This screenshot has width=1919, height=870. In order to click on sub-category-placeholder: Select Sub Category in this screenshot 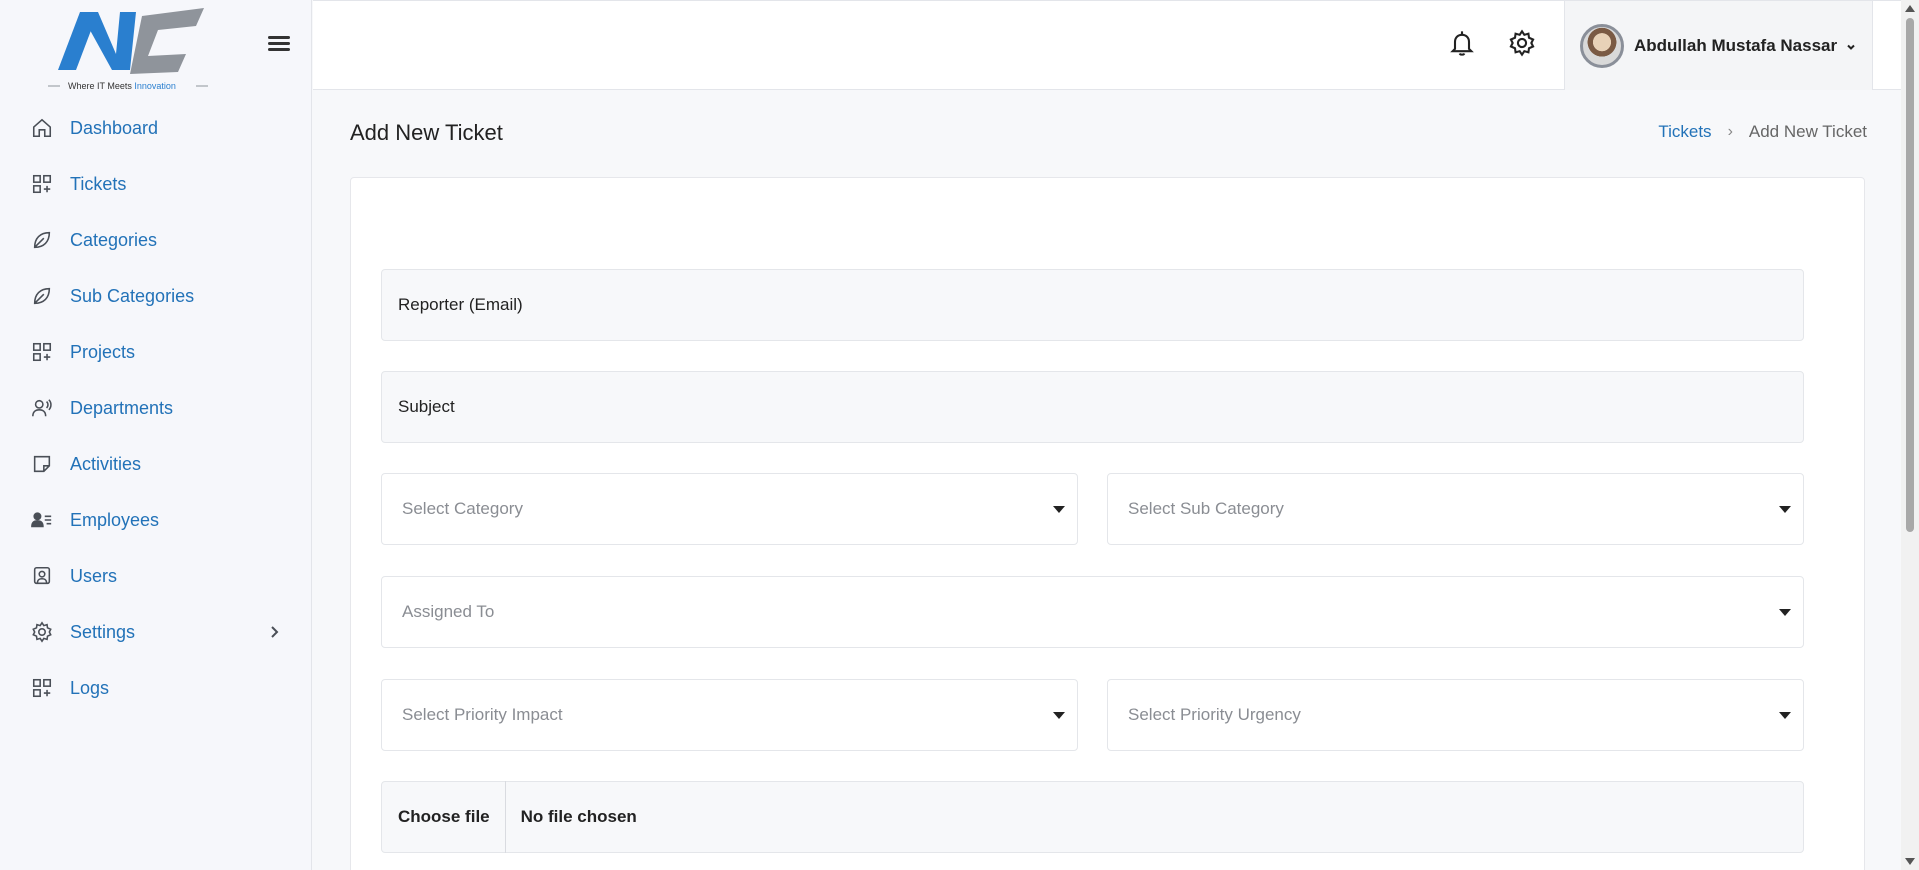, I will do `click(1206, 508)`.